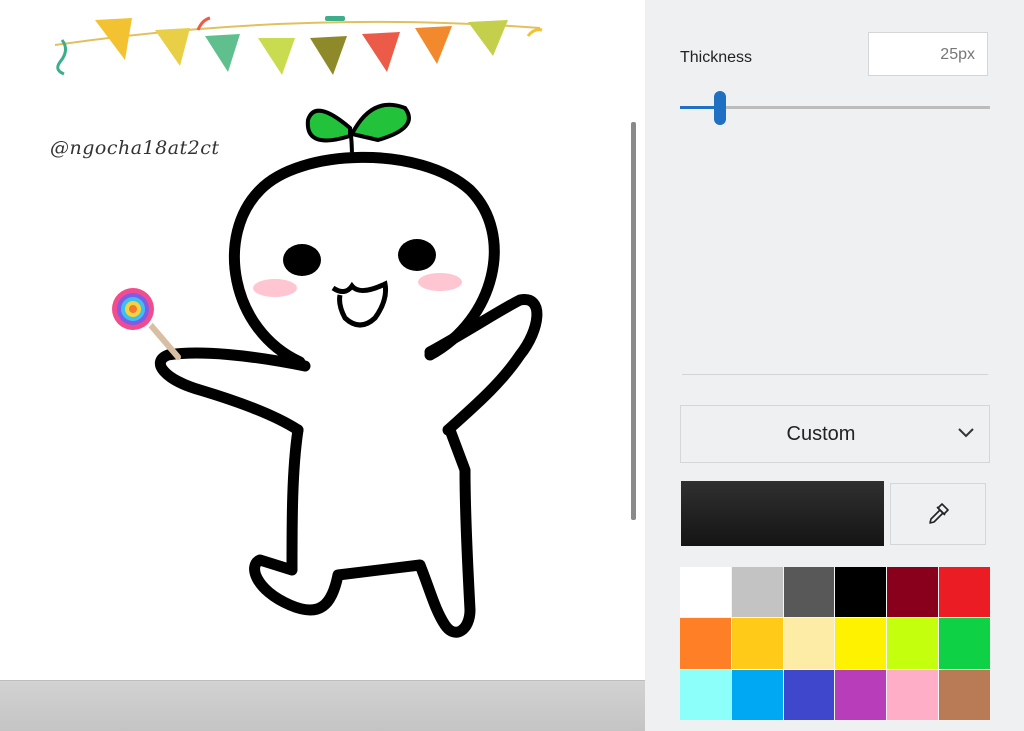 This screenshot has height=731, width=1024. I want to click on character-body, so click(362, 531).